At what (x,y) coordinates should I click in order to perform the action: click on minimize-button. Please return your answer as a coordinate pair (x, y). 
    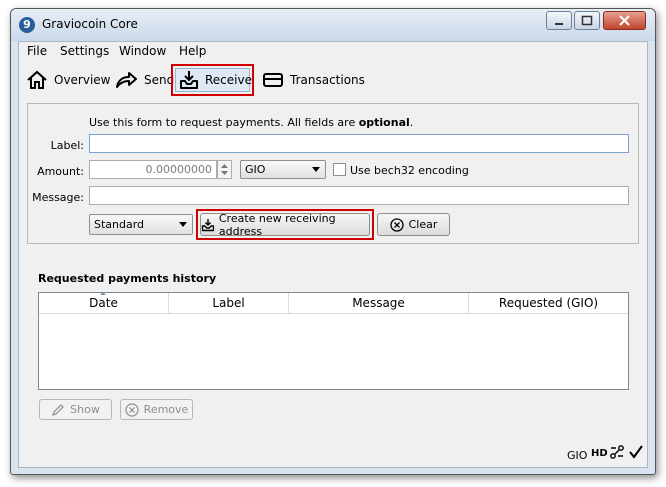
    Looking at the image, I should click on (559, 20).